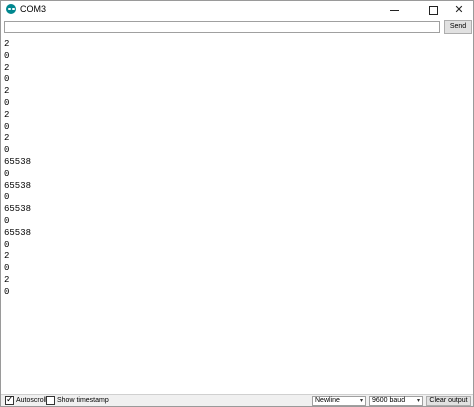 The image size is (474, 407). I want to click on arduino-icon, so click(11, 9).